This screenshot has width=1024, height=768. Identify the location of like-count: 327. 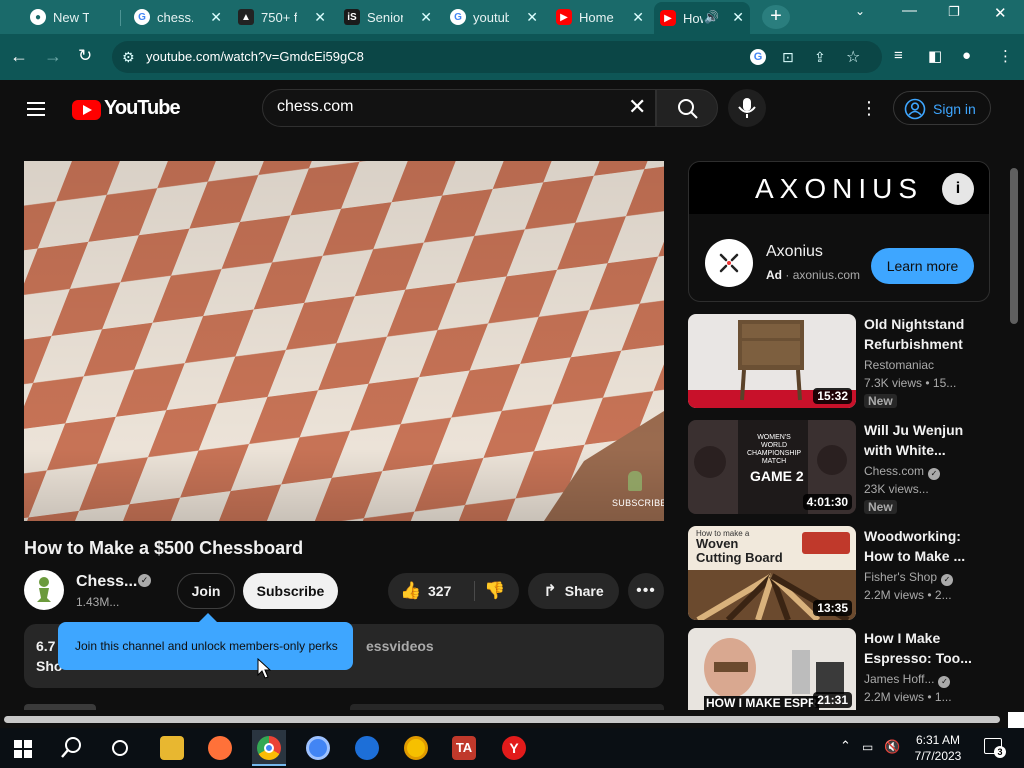
(439, 591).